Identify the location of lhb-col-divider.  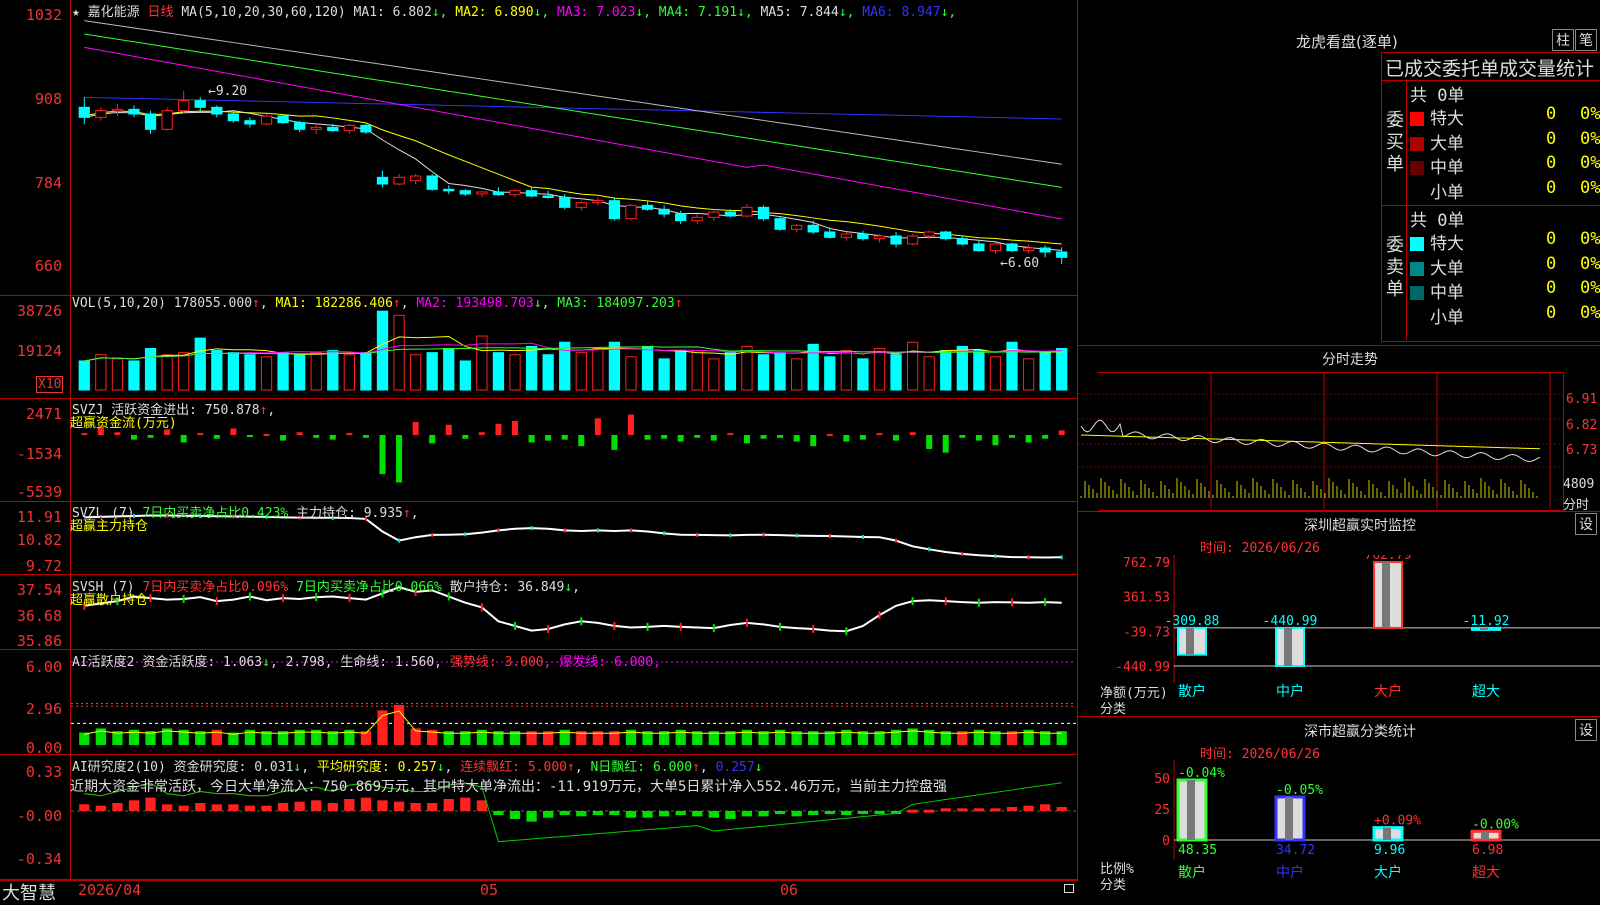
(1406, 210).